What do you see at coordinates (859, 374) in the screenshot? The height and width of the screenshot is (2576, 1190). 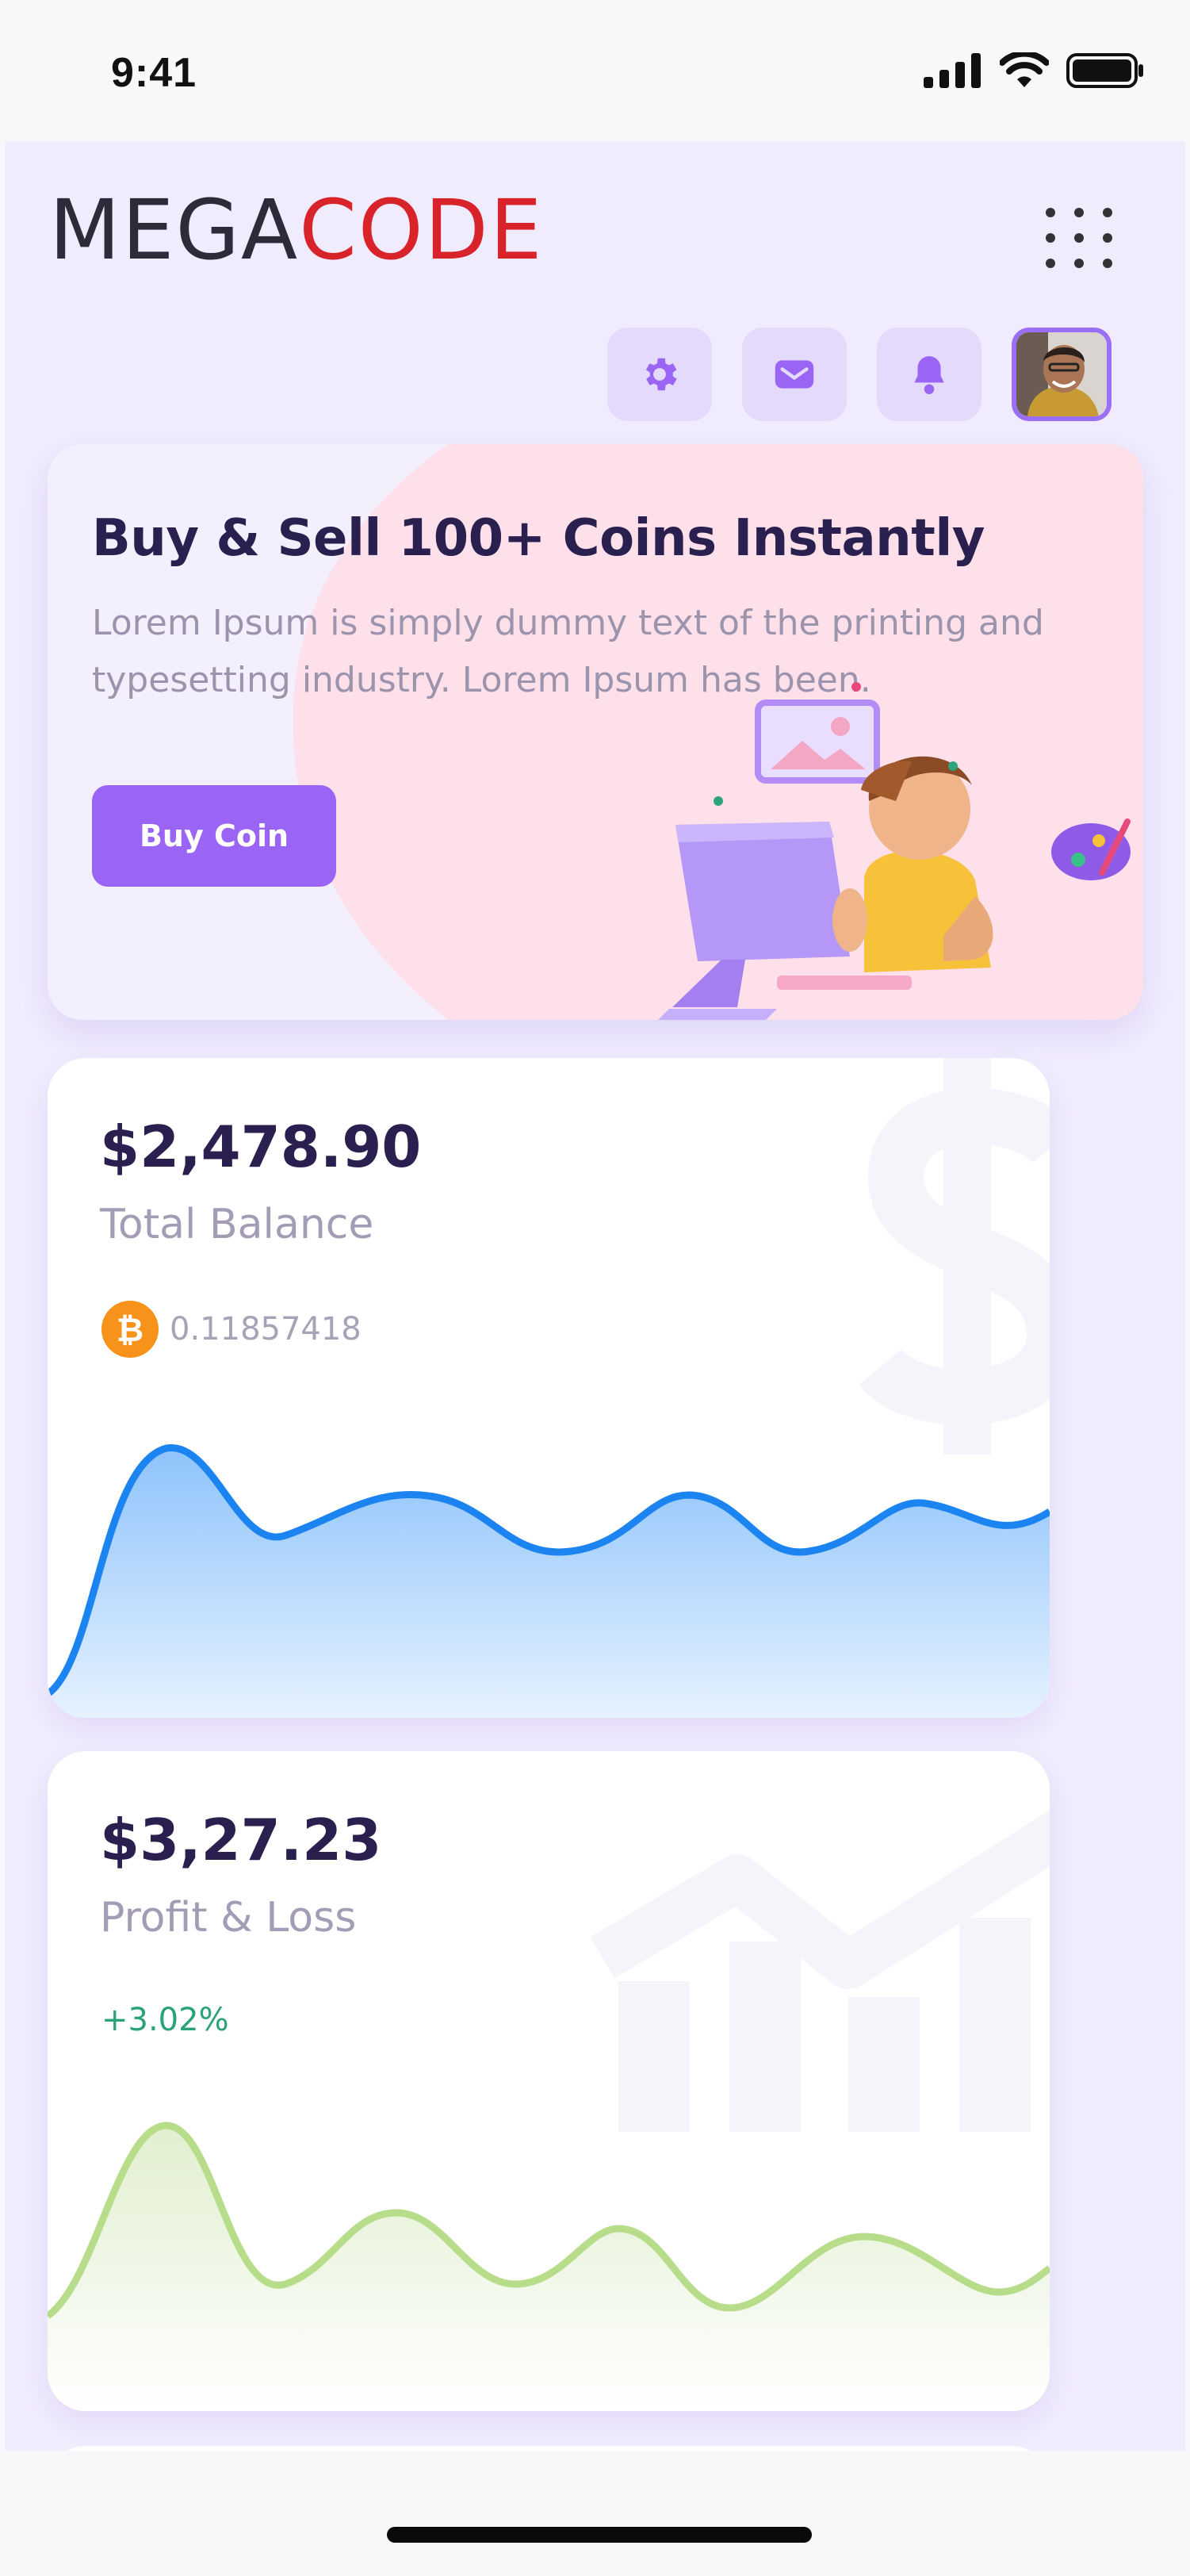 I see `header-actions` at bounding box center [859, 374].